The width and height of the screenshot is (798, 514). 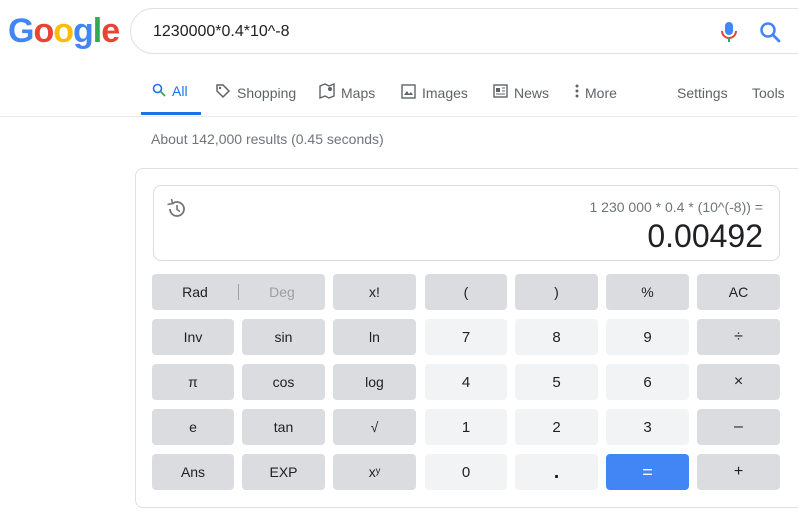 I want to click on multiply-button: ×, so click(x=738, y=382).